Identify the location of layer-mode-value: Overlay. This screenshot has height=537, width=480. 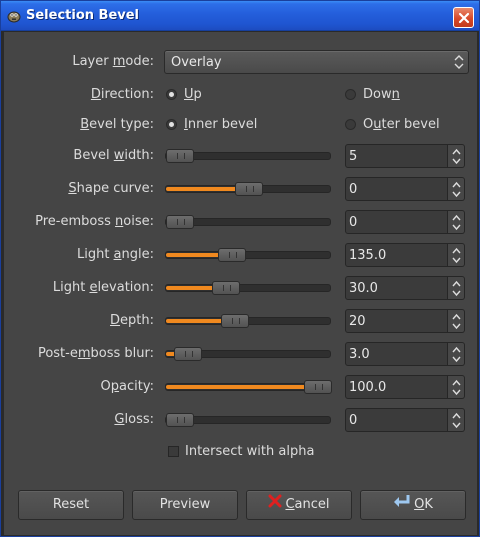
(196, 62).